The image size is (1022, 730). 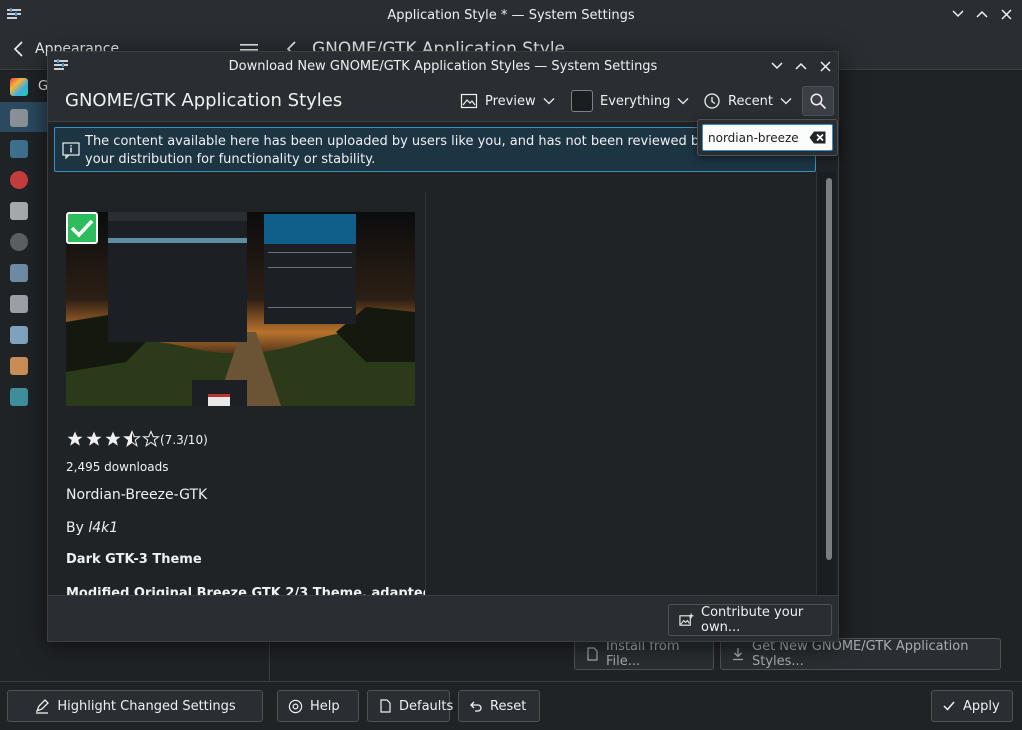 I want to click on item-preview-image, so click(x=240, y=309).